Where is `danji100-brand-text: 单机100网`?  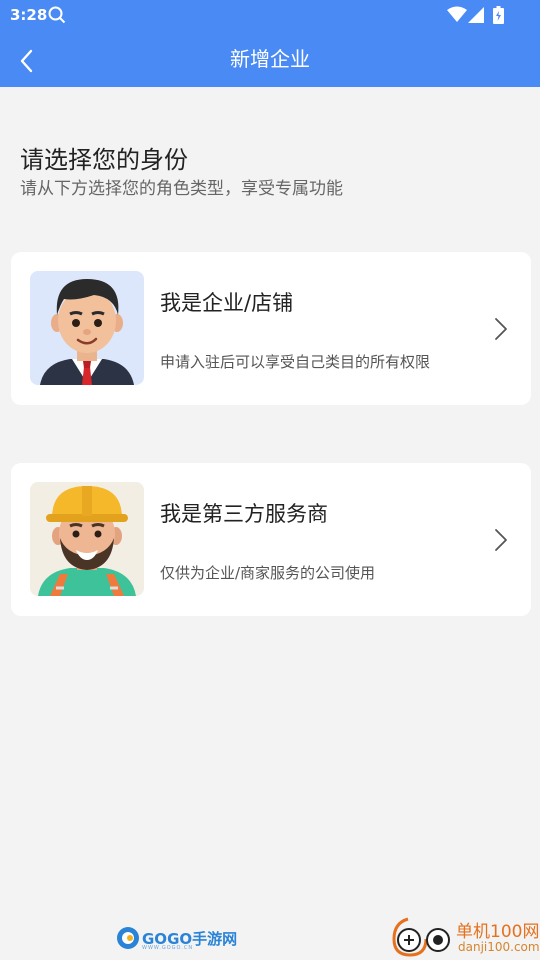 danji100-brand-text: 单机100网 is located at coordinates (498, 932).